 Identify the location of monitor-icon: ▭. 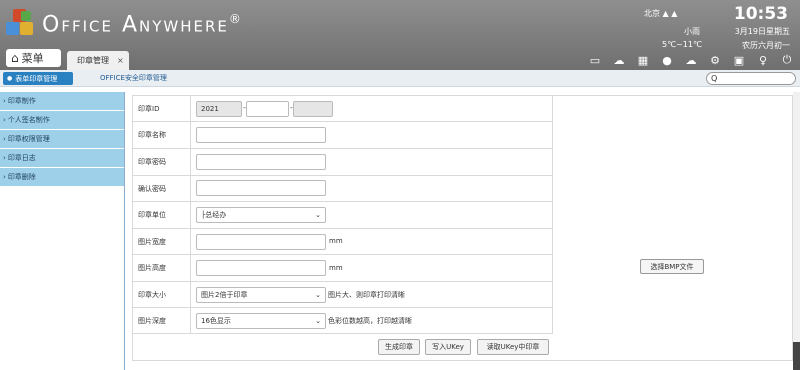
(595, 60).